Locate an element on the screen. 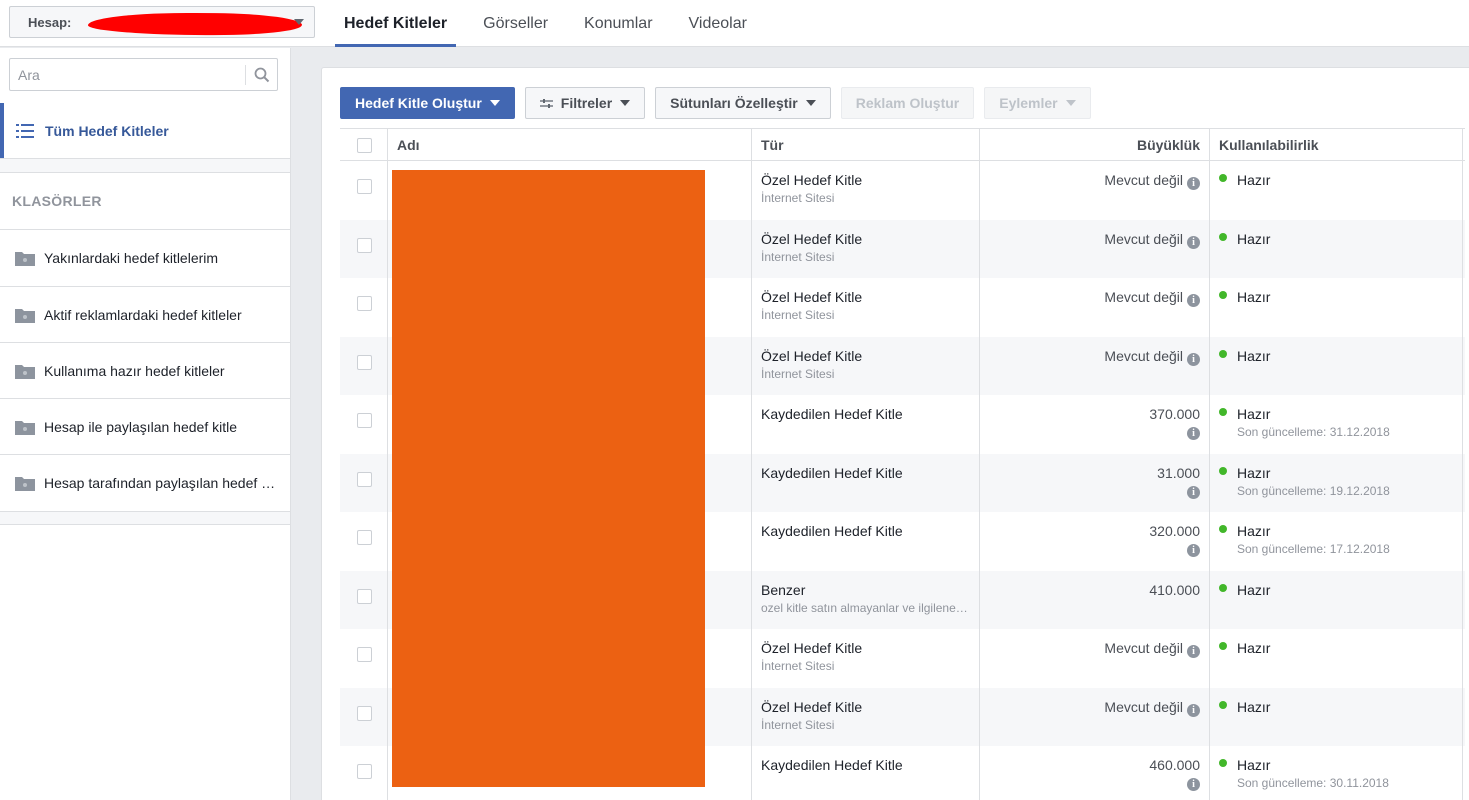 This screenshot has width=1469, height=800. last-updated: Son güncelleme: 19.12.2018 is located at coordinates (1313, 490).